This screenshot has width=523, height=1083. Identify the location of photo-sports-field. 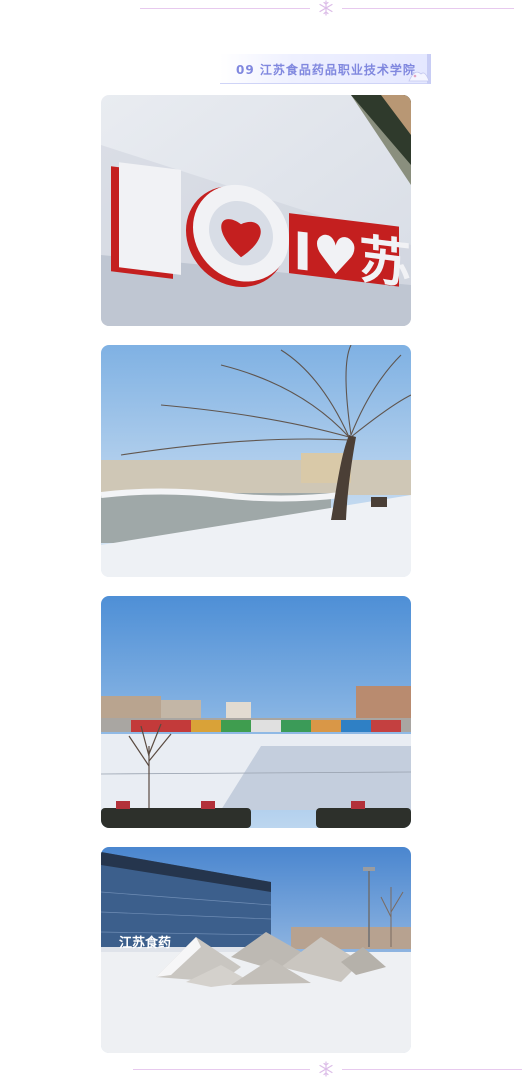
(256, 712).